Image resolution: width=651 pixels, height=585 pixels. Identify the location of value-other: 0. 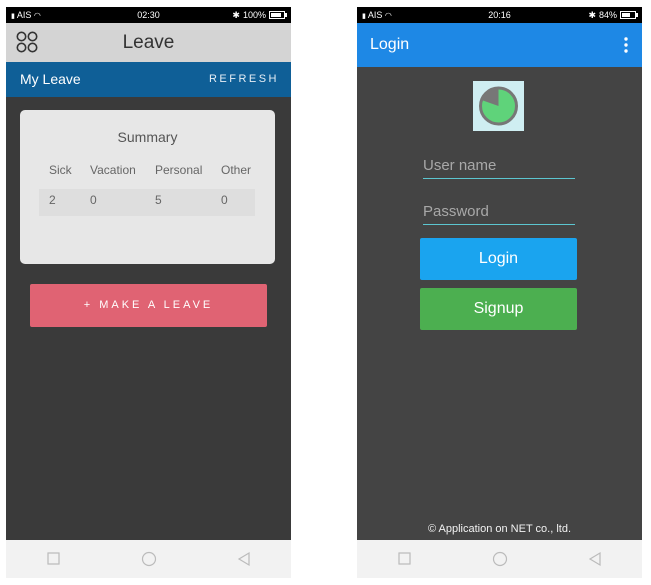
(224, 200).